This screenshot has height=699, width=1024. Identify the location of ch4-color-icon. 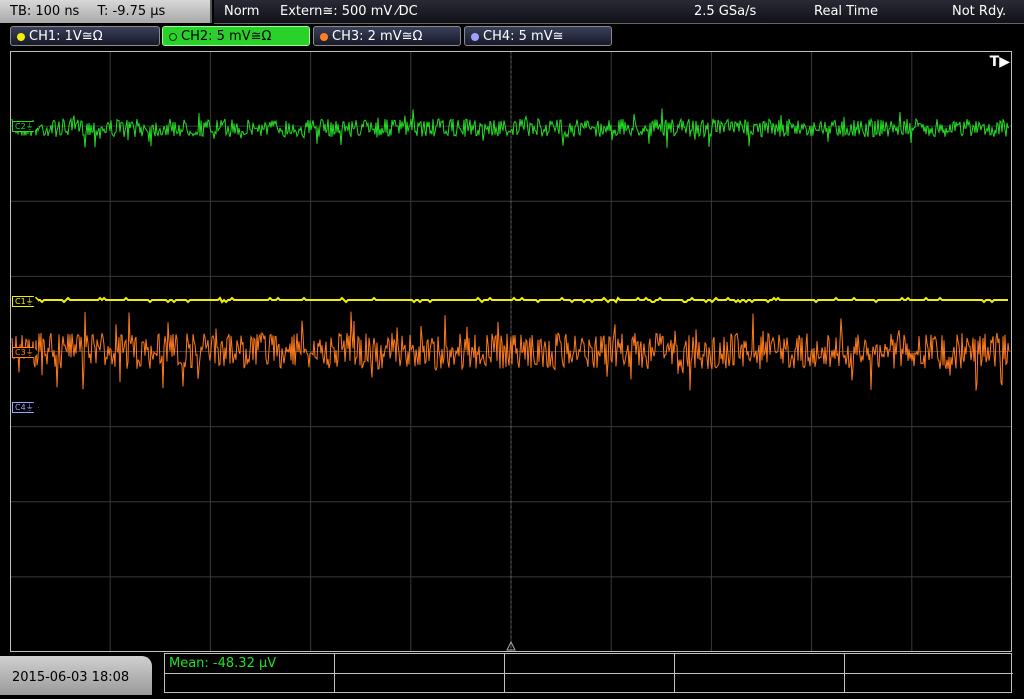
(475, 37).